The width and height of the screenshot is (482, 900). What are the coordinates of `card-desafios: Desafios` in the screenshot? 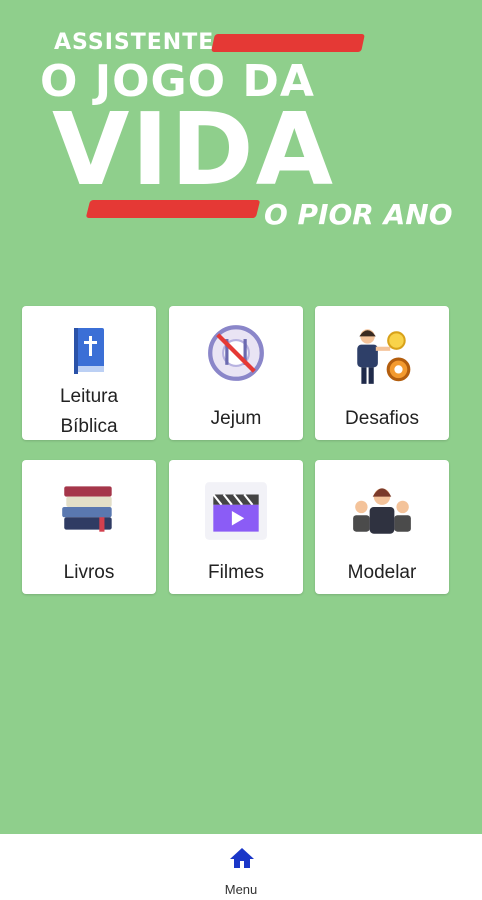 It's located at (382, 373).